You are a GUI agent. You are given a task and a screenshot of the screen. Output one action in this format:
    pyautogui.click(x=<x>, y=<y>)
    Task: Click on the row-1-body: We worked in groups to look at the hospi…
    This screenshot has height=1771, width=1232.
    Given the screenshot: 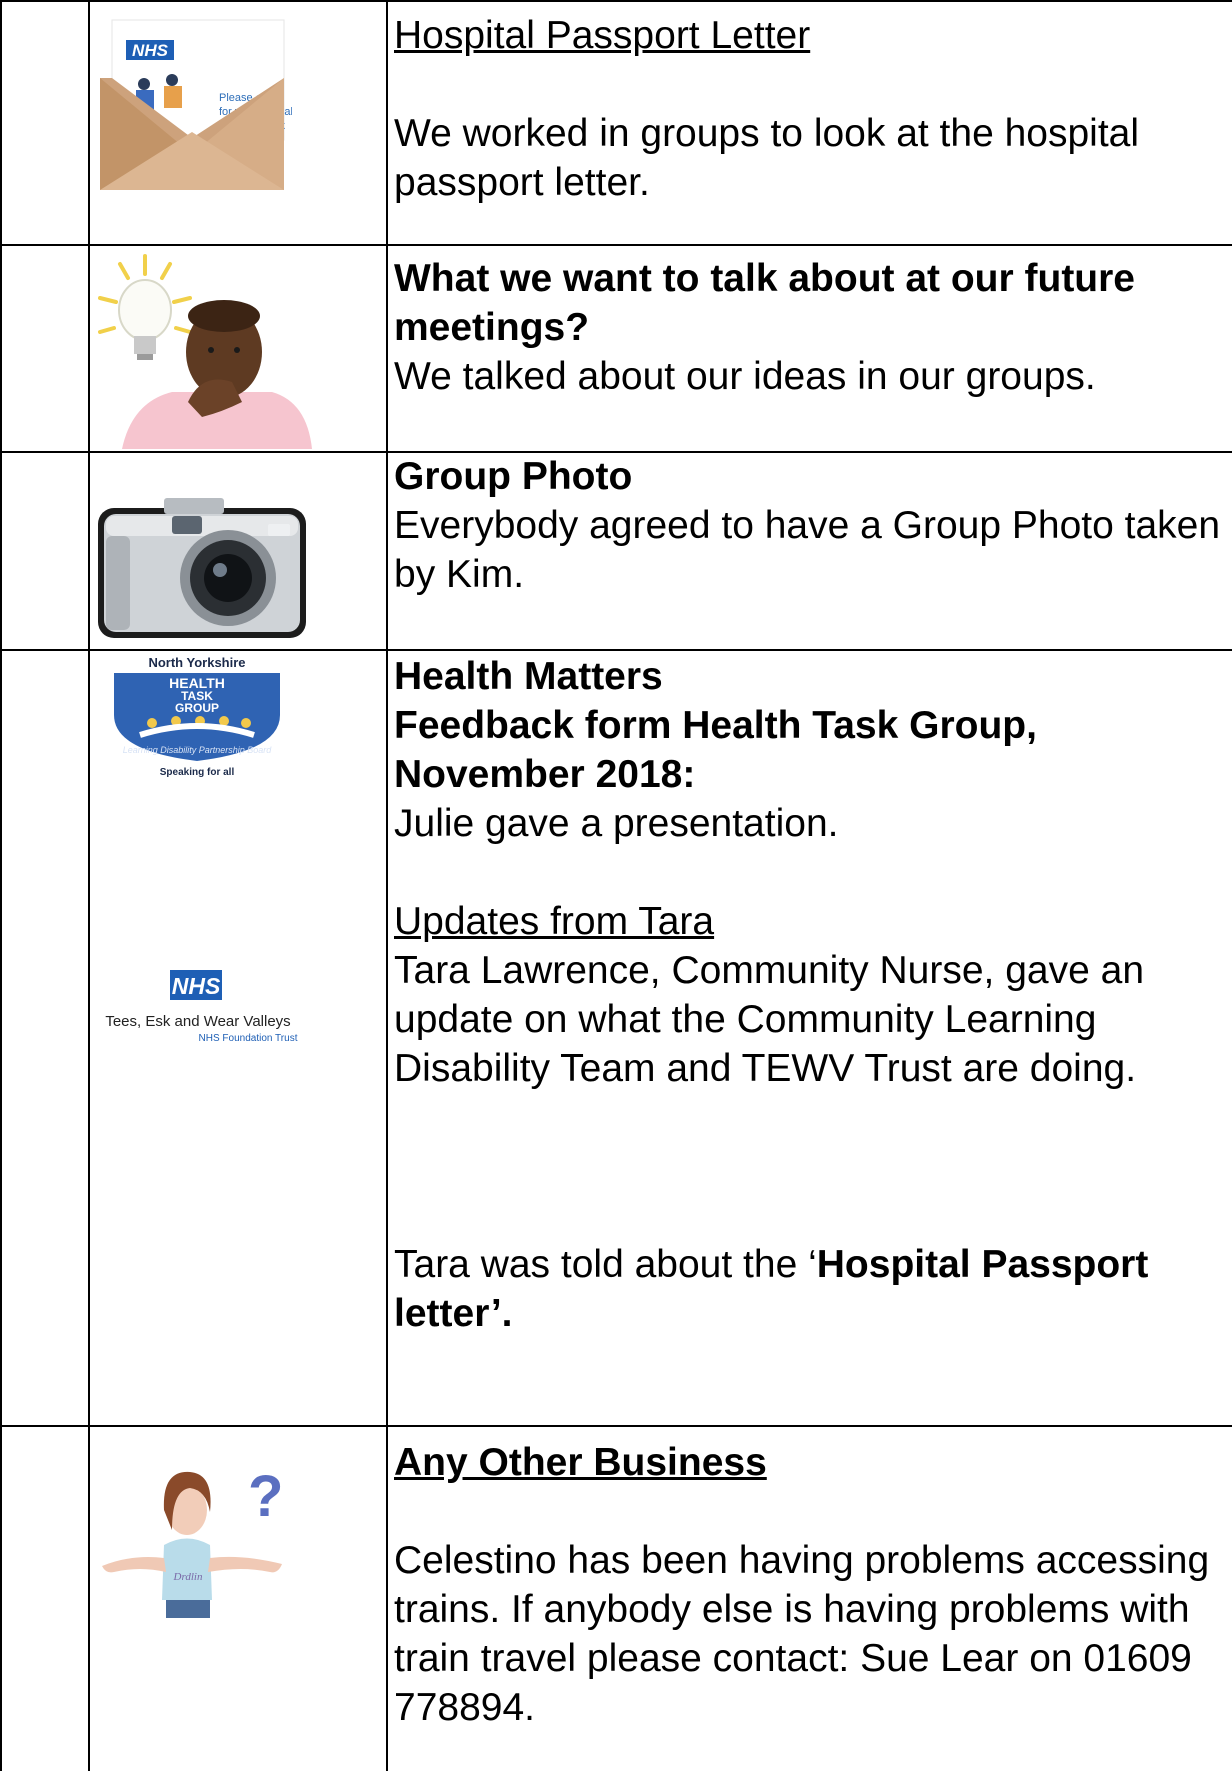 What is the action you would take?
    pyautogui.click(x=767, y=158)
    